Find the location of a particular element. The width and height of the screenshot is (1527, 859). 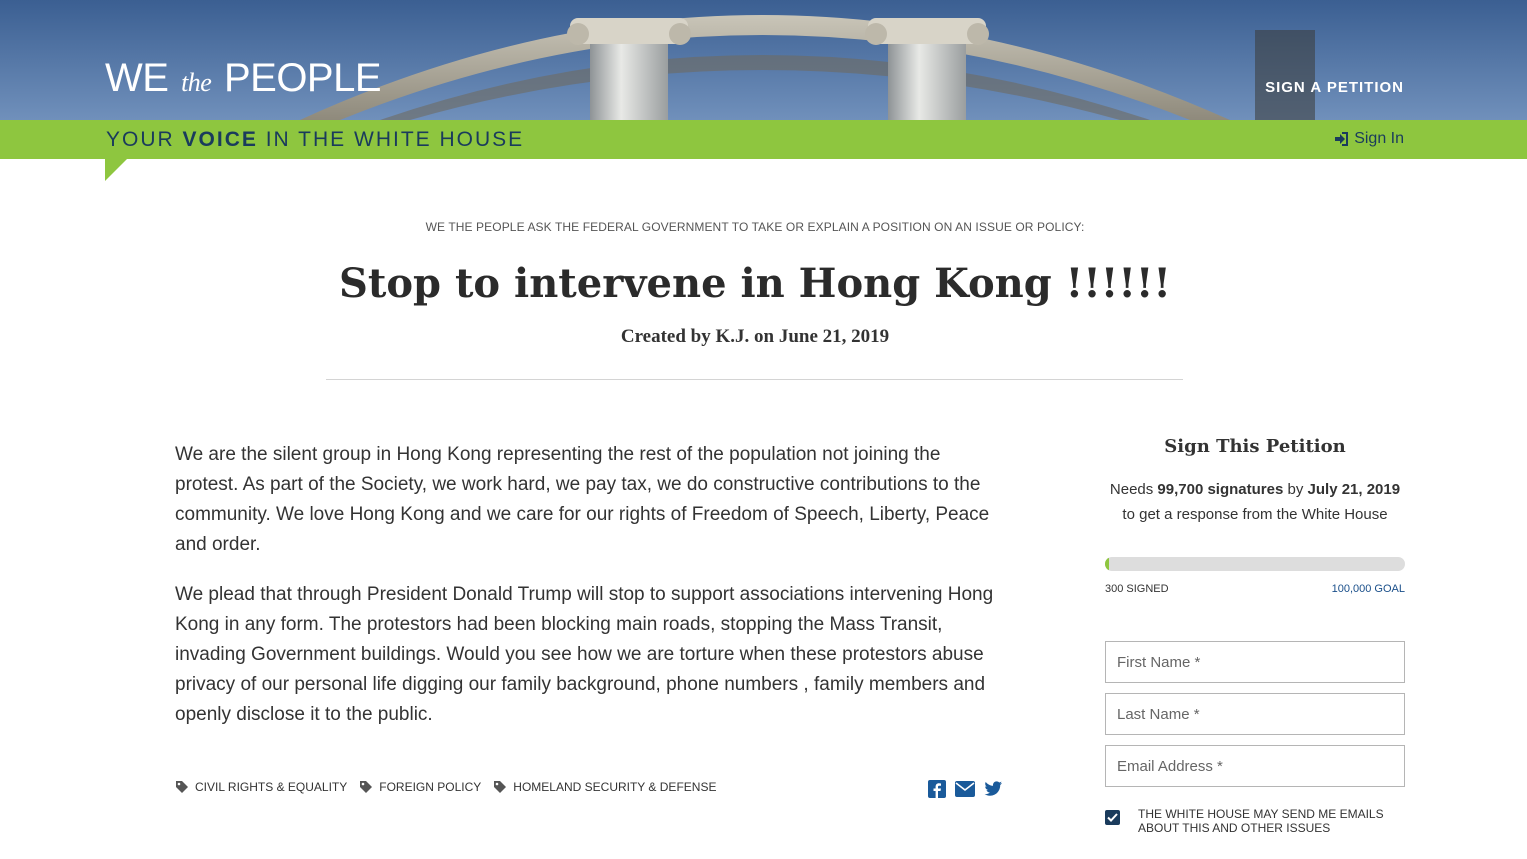

needs-mid: by is located at coordinates (1295, 489).